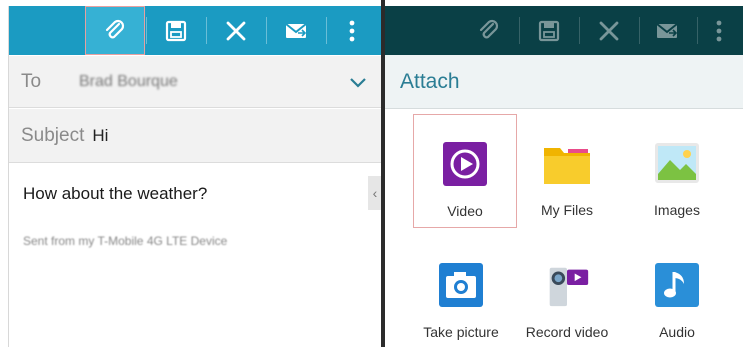  I want to click on send-button, so click(296, 30).